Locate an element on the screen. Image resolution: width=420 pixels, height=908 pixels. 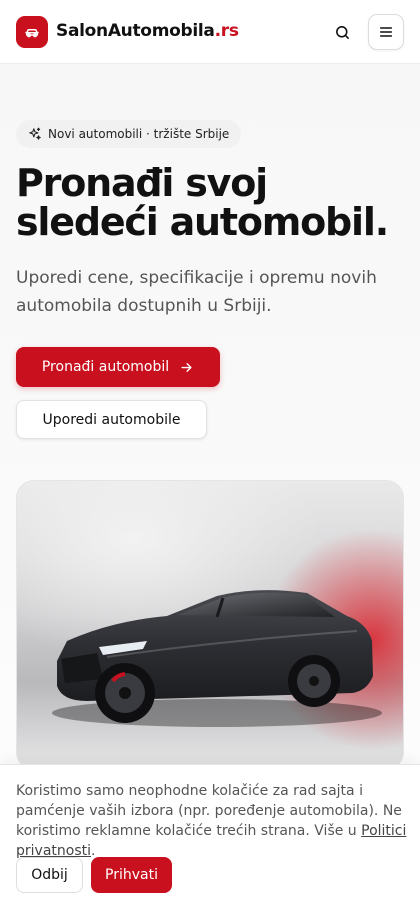
compare-cars-label: Uporedi automobile is located at coordinates (111, 419).